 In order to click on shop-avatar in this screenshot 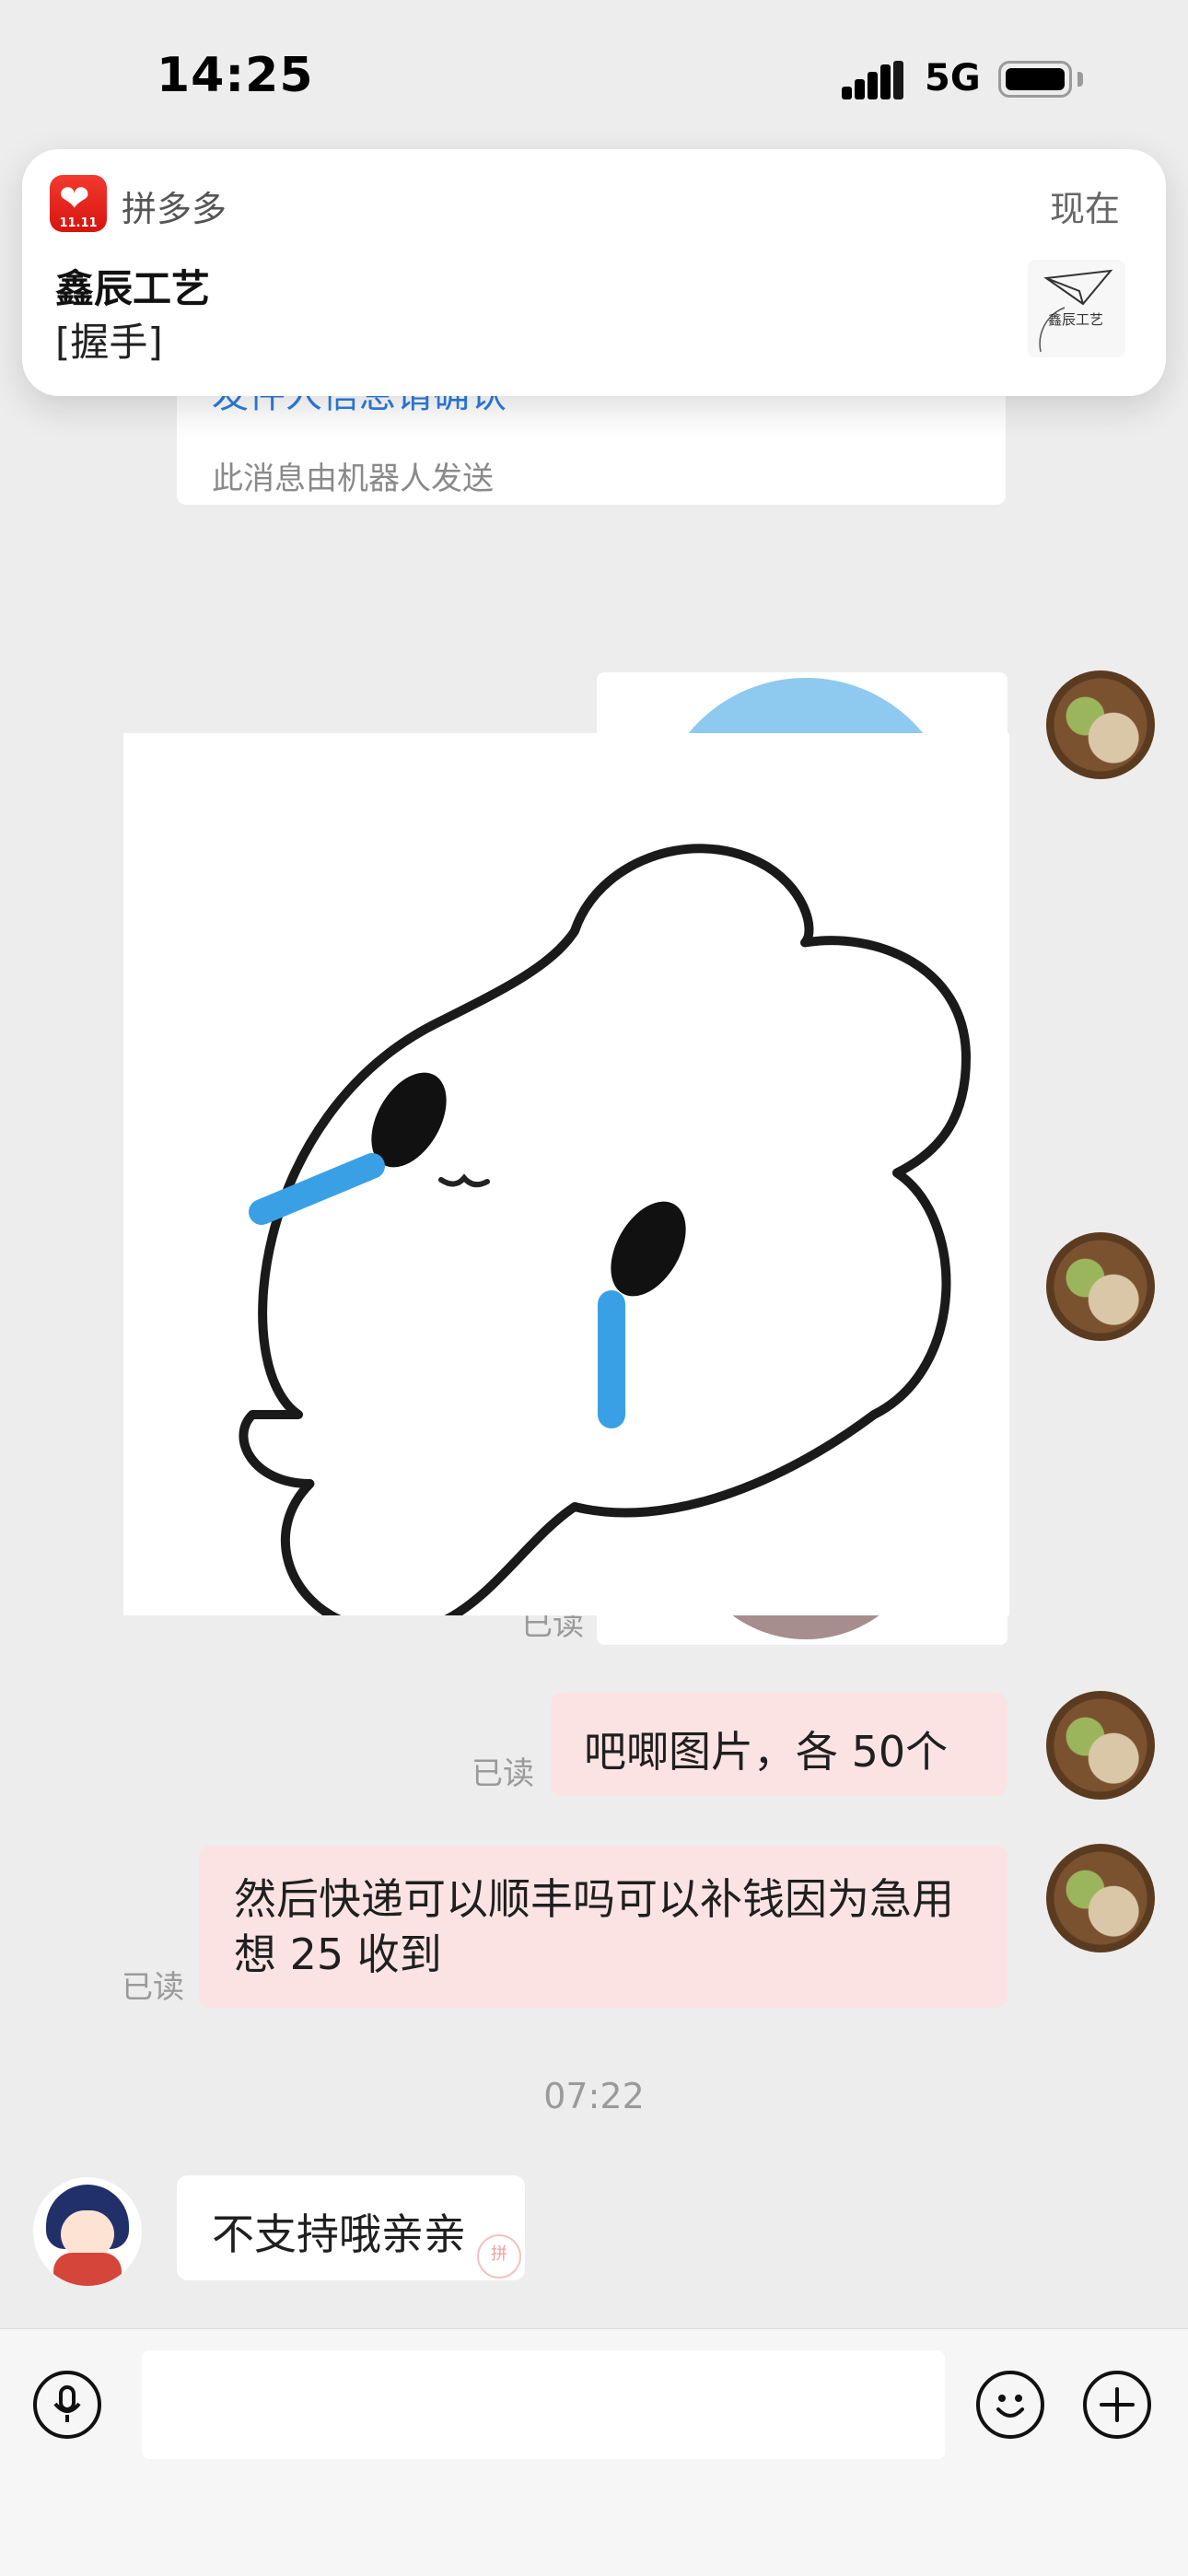, I will do `click(87, 2231)`.